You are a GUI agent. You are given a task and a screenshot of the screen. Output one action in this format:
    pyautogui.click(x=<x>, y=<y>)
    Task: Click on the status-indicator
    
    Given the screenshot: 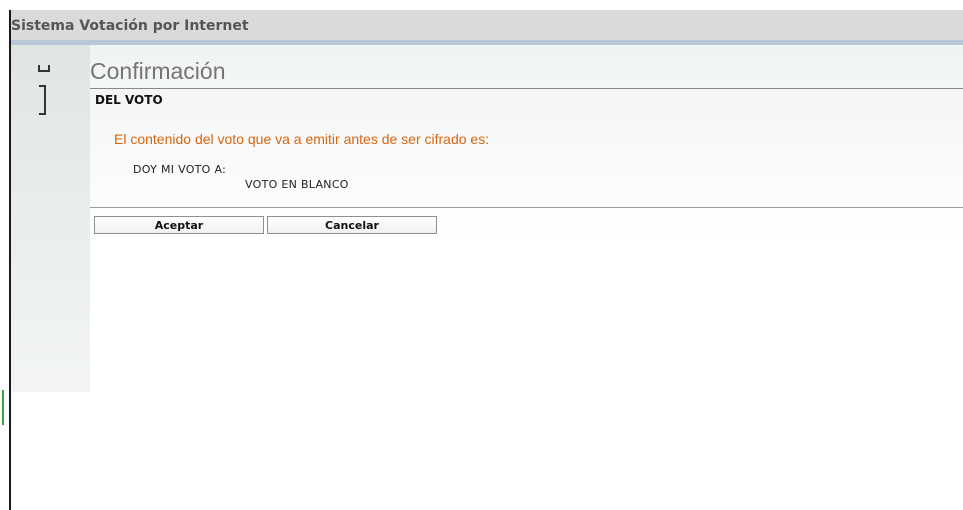 What is the action you would take?
    pyautogui.click(x=3, y=407)
    